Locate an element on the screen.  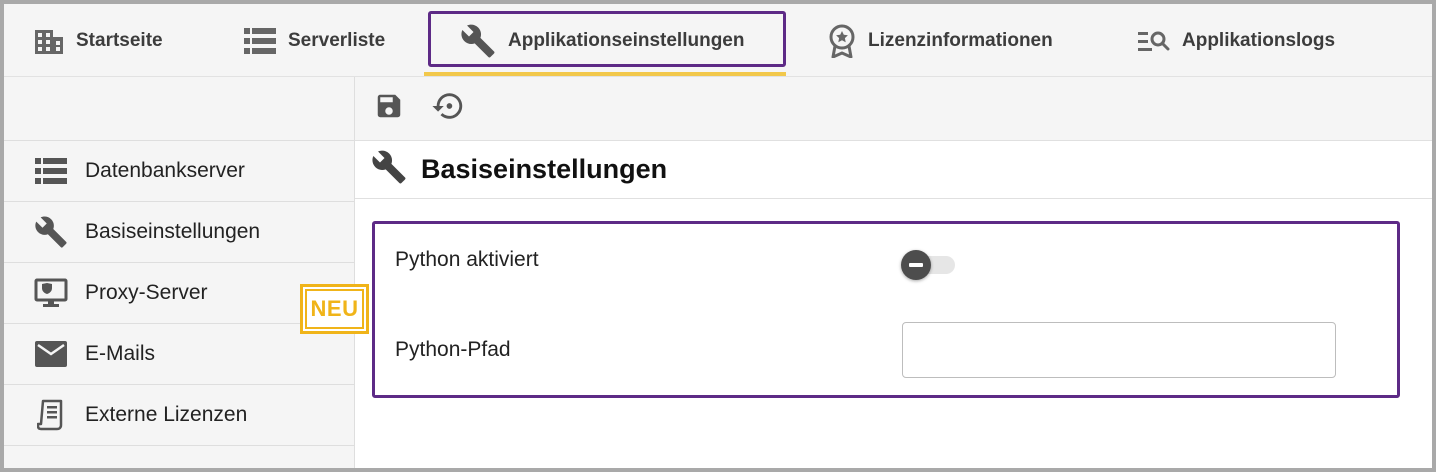
save-icon is located at coordinates (389, 108).